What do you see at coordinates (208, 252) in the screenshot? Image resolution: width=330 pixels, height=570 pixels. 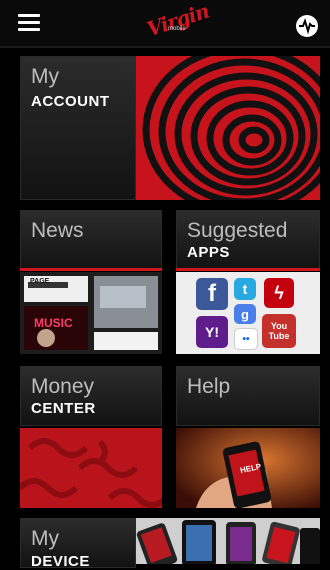 I see `tile-subtitle: APPS` at bounding box center [208, 252].